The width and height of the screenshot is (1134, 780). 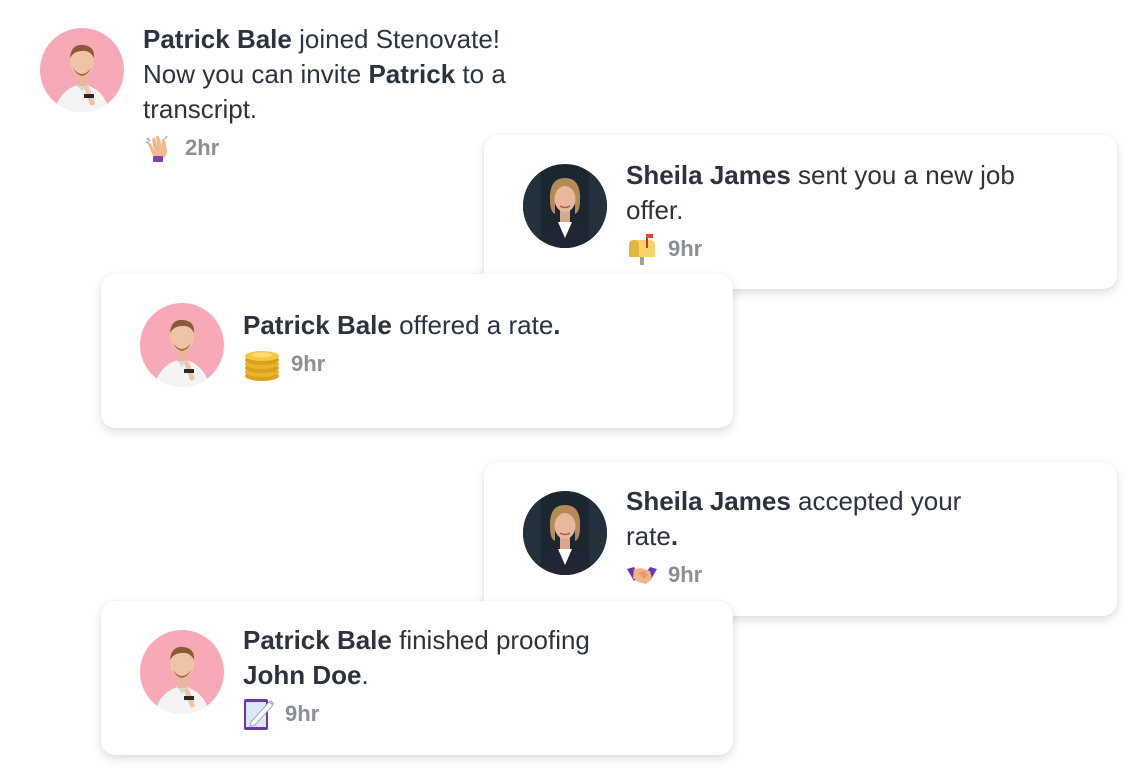 What do you see at coordinates (202, 147) in the screenshot?
I see `notification-time: 2hr` at bounding box center [202, 147].